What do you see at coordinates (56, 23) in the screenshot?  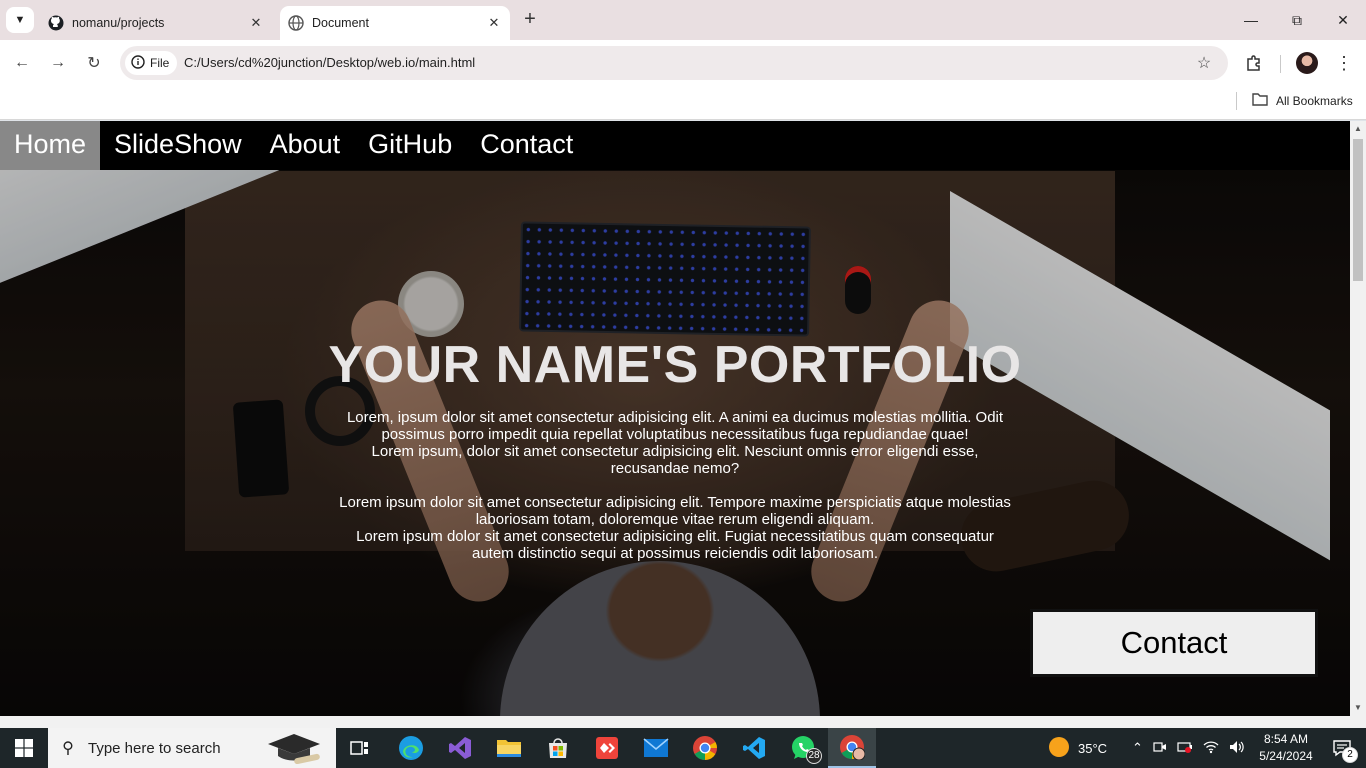 I see `github-icon` at bounding box center [56, 23].